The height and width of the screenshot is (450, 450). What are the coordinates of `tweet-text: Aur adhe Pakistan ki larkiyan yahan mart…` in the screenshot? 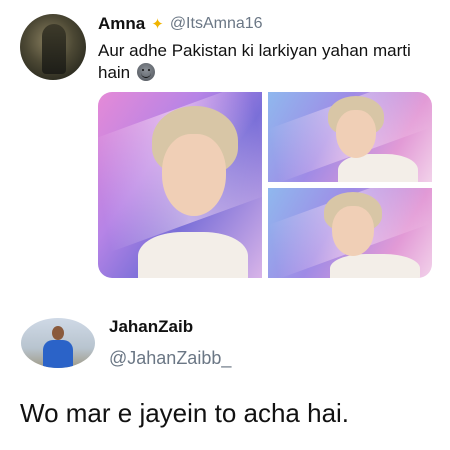 It's located at (268, 62).